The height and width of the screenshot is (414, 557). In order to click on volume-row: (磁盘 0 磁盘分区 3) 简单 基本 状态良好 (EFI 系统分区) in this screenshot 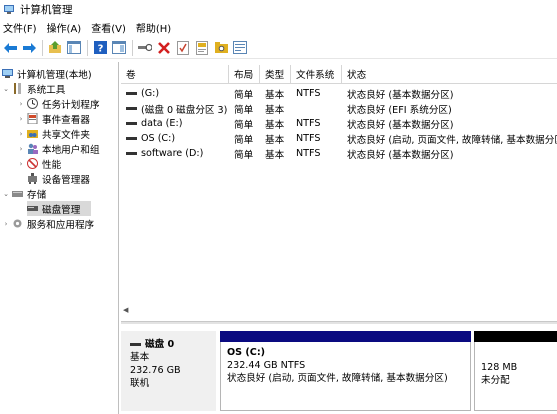, I will do `click(339, 108)`.